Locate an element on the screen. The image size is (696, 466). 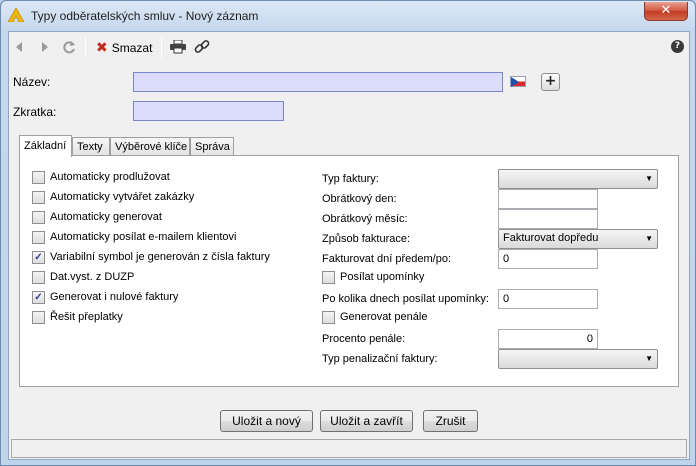
checkbox-label: Automaticky generovat is located at coordinates (106, 217).